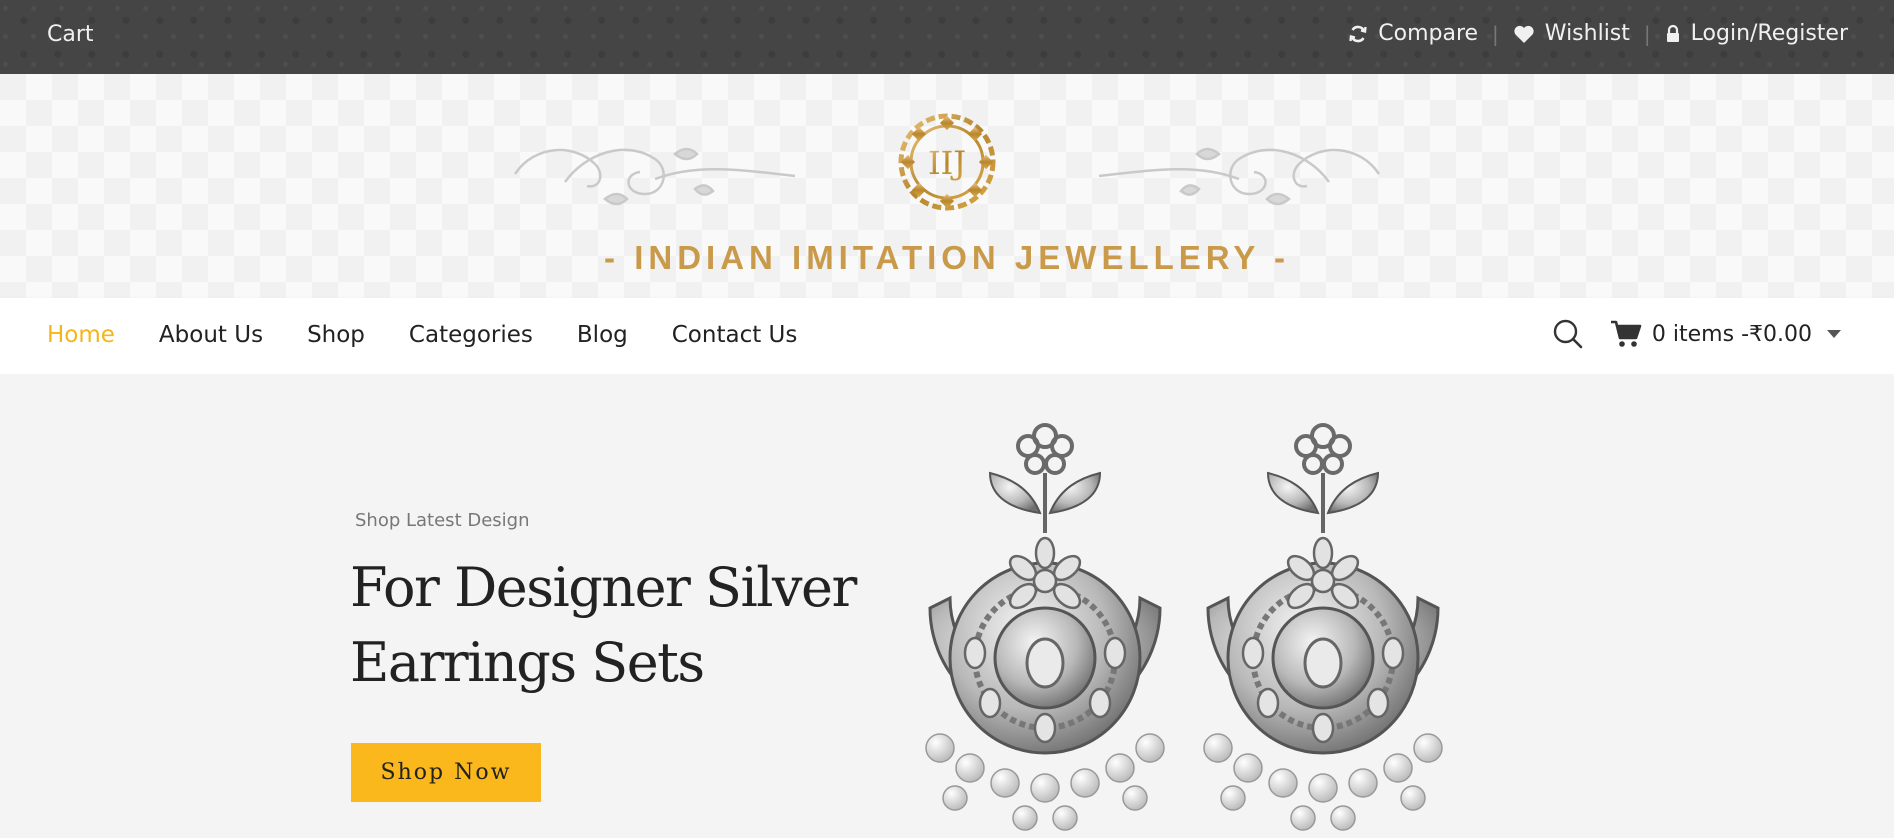  I want to click on cart-icon, so click(1626, 333).